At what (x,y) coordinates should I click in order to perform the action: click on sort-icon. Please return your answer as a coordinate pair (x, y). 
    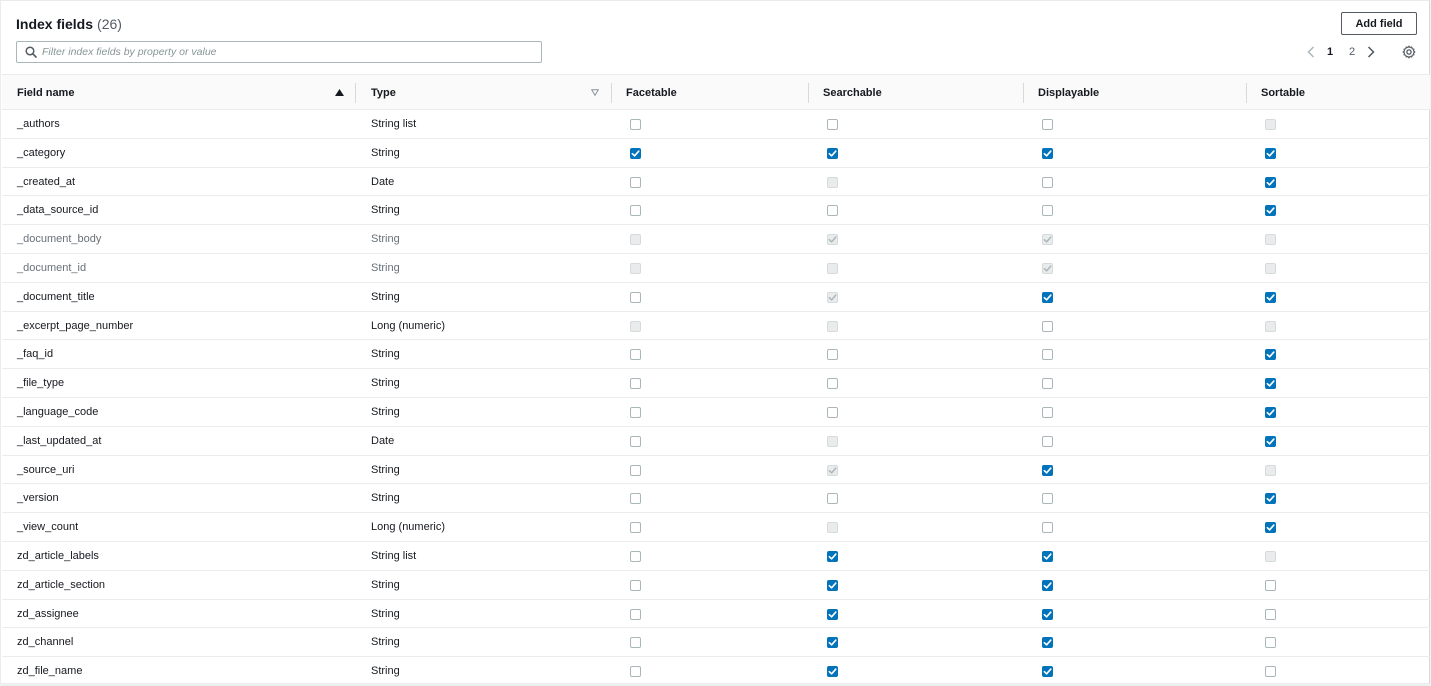
    Looking at the image, I should click on (595, 92).